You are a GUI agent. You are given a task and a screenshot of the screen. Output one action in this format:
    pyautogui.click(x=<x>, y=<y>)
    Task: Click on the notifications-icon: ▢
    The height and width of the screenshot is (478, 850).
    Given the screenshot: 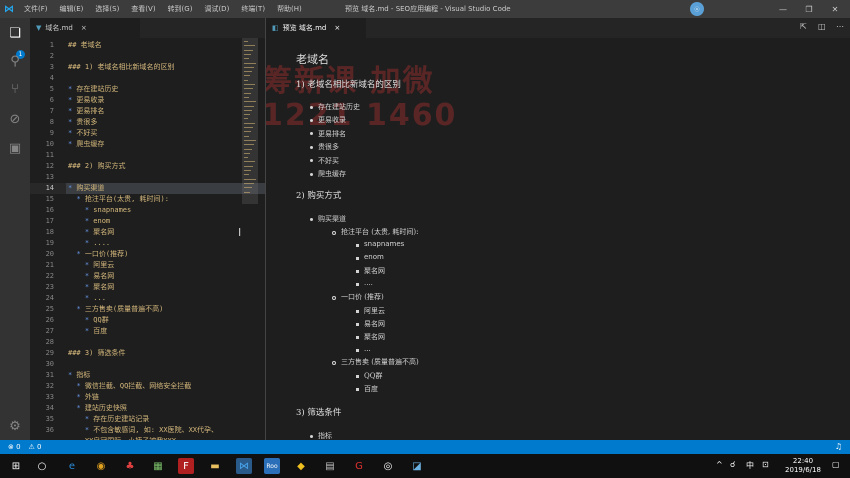 What is the action you would take?
    pyautogui.click(x=836, y=464)
    